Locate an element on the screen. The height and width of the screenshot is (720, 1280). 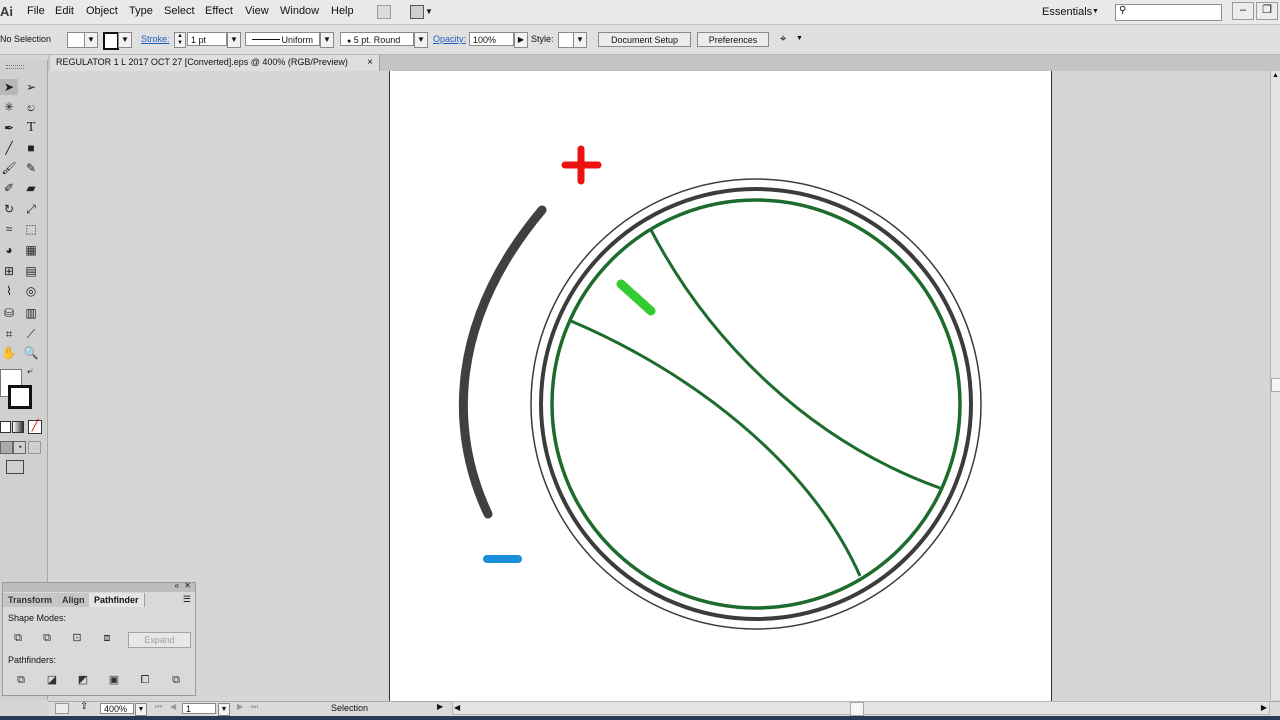
close-icon: ✕ is located at coordinates (187, 585).